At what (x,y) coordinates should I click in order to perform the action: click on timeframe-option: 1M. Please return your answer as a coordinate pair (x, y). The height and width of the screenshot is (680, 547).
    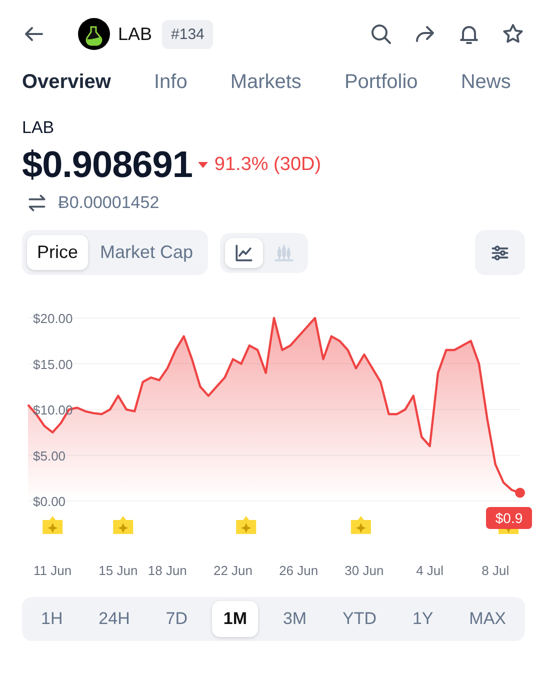
    Looking at the image, I should click on (235, 619).